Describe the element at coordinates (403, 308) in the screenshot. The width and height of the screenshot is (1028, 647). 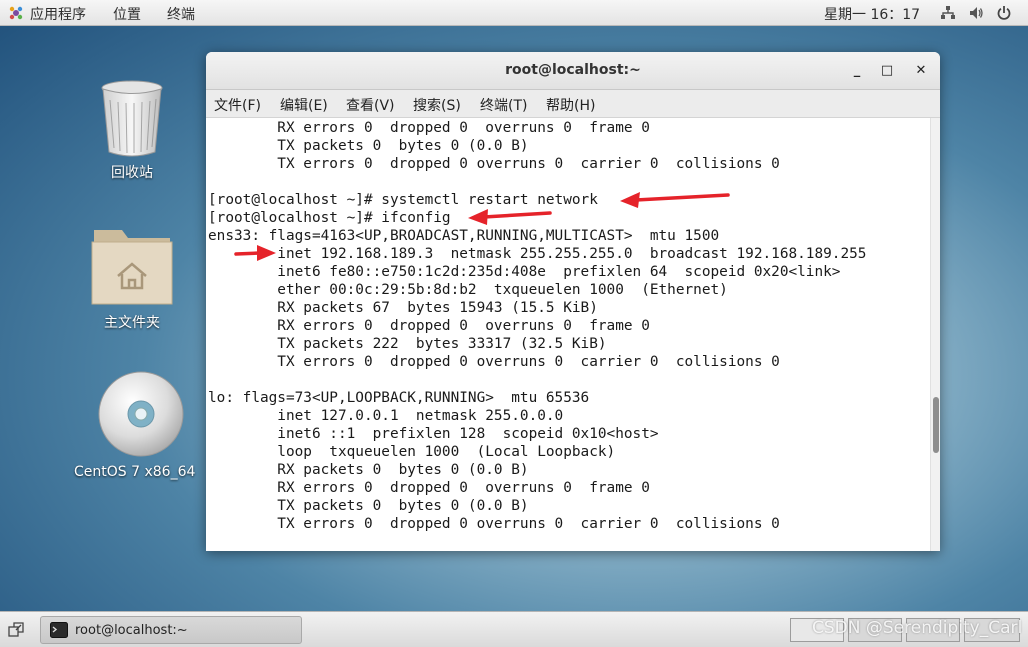
I see `terminal-line: RX packets 67 bytes 15943 (15.5 KiB)` at that location.